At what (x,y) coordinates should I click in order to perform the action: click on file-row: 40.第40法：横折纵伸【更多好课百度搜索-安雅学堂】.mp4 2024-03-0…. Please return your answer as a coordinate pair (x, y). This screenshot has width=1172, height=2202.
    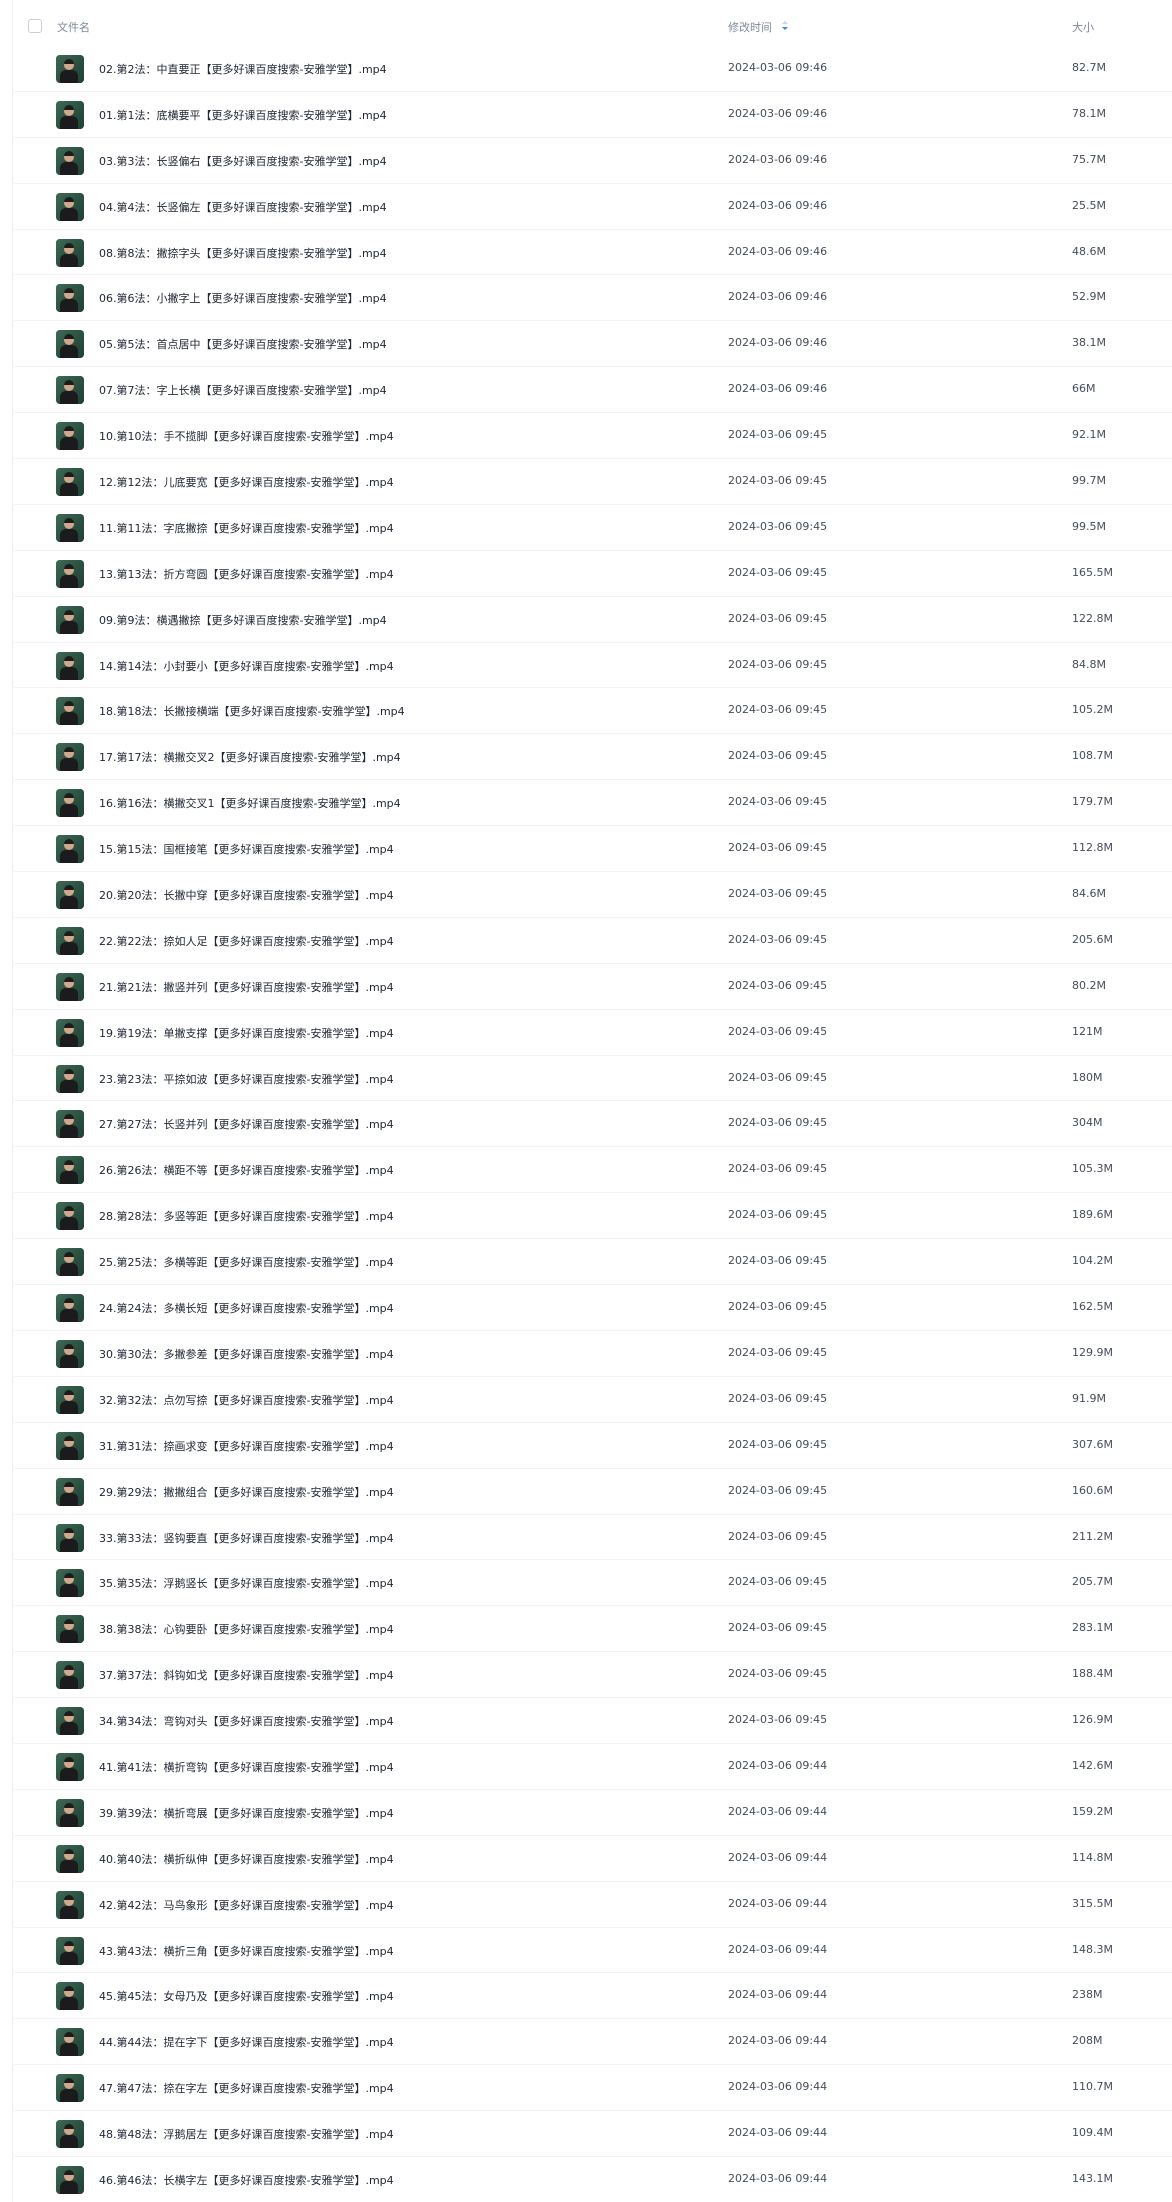
    Looking at the image, I should click on (593, 1859).